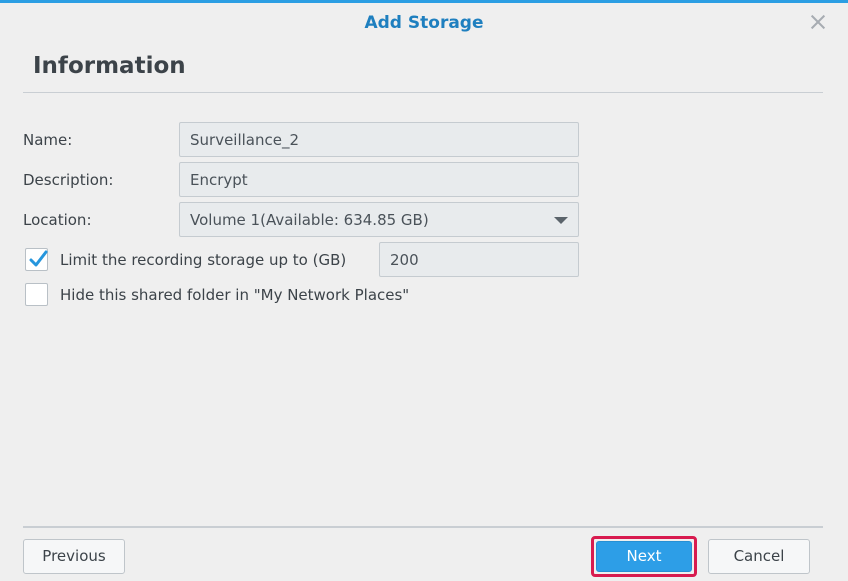 This screenshot has height=581, width=848. I want to click on footer-divider, so click(423, 527).